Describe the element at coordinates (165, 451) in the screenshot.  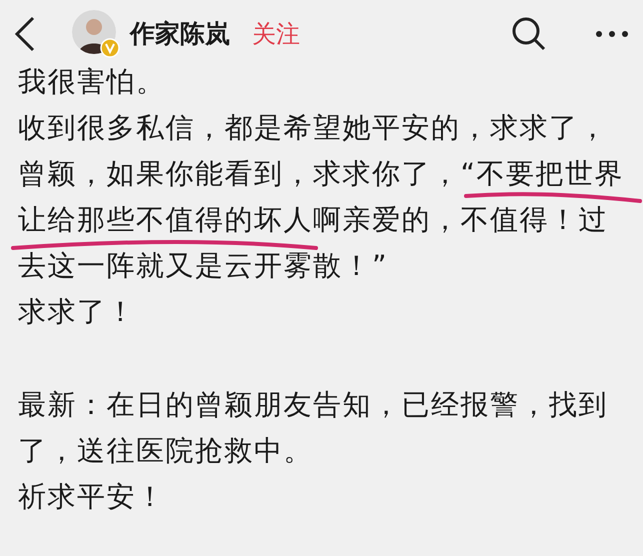
I see `text-line: 了，送往医院抢救中。` at that location.